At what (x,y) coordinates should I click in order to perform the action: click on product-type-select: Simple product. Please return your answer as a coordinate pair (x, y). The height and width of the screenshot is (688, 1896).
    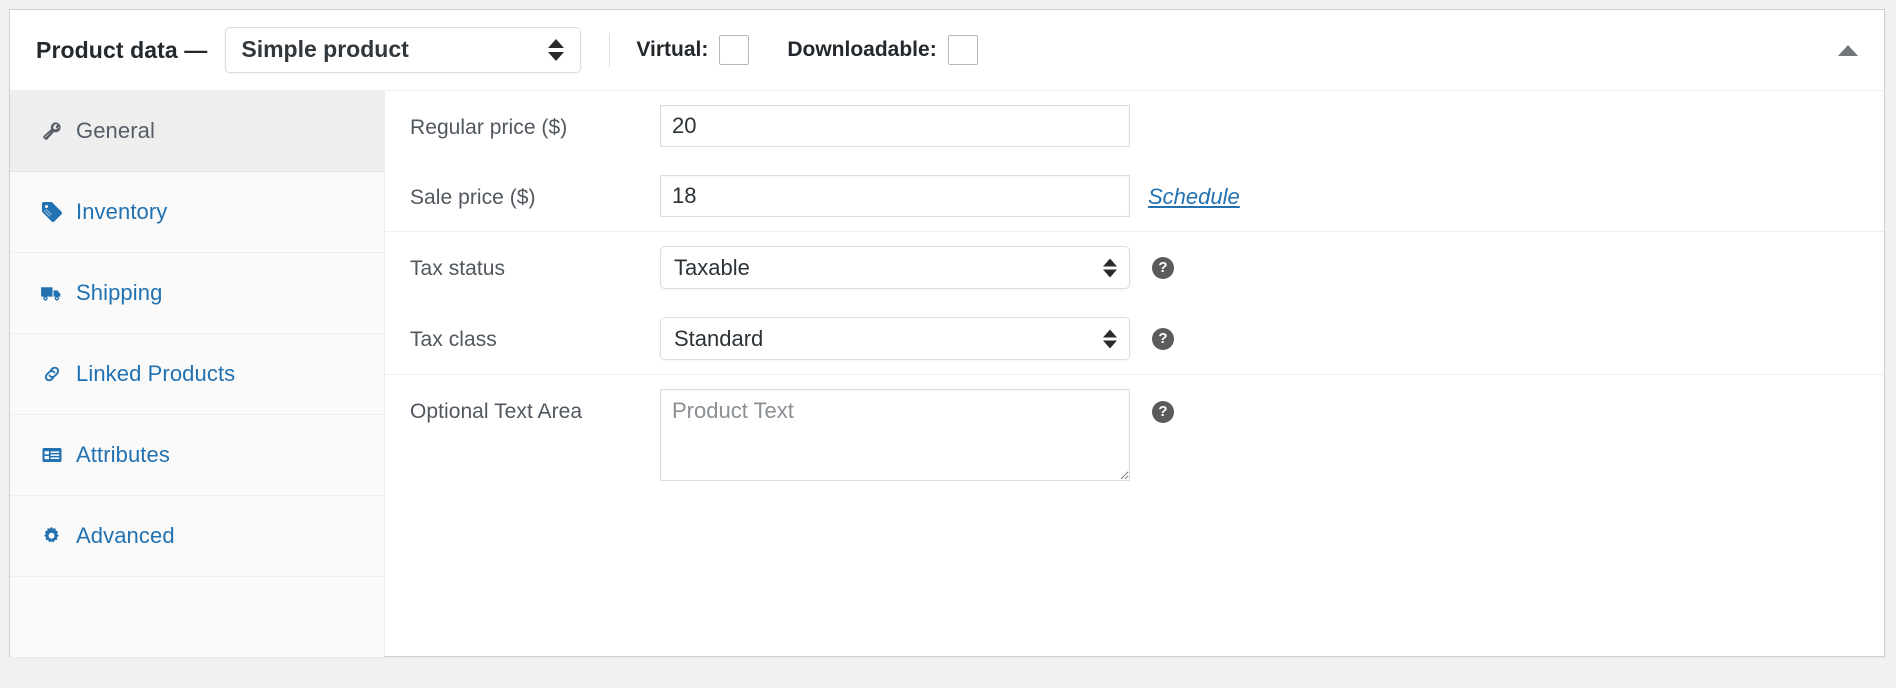
    Looking at the image, I should click on (403, 50).